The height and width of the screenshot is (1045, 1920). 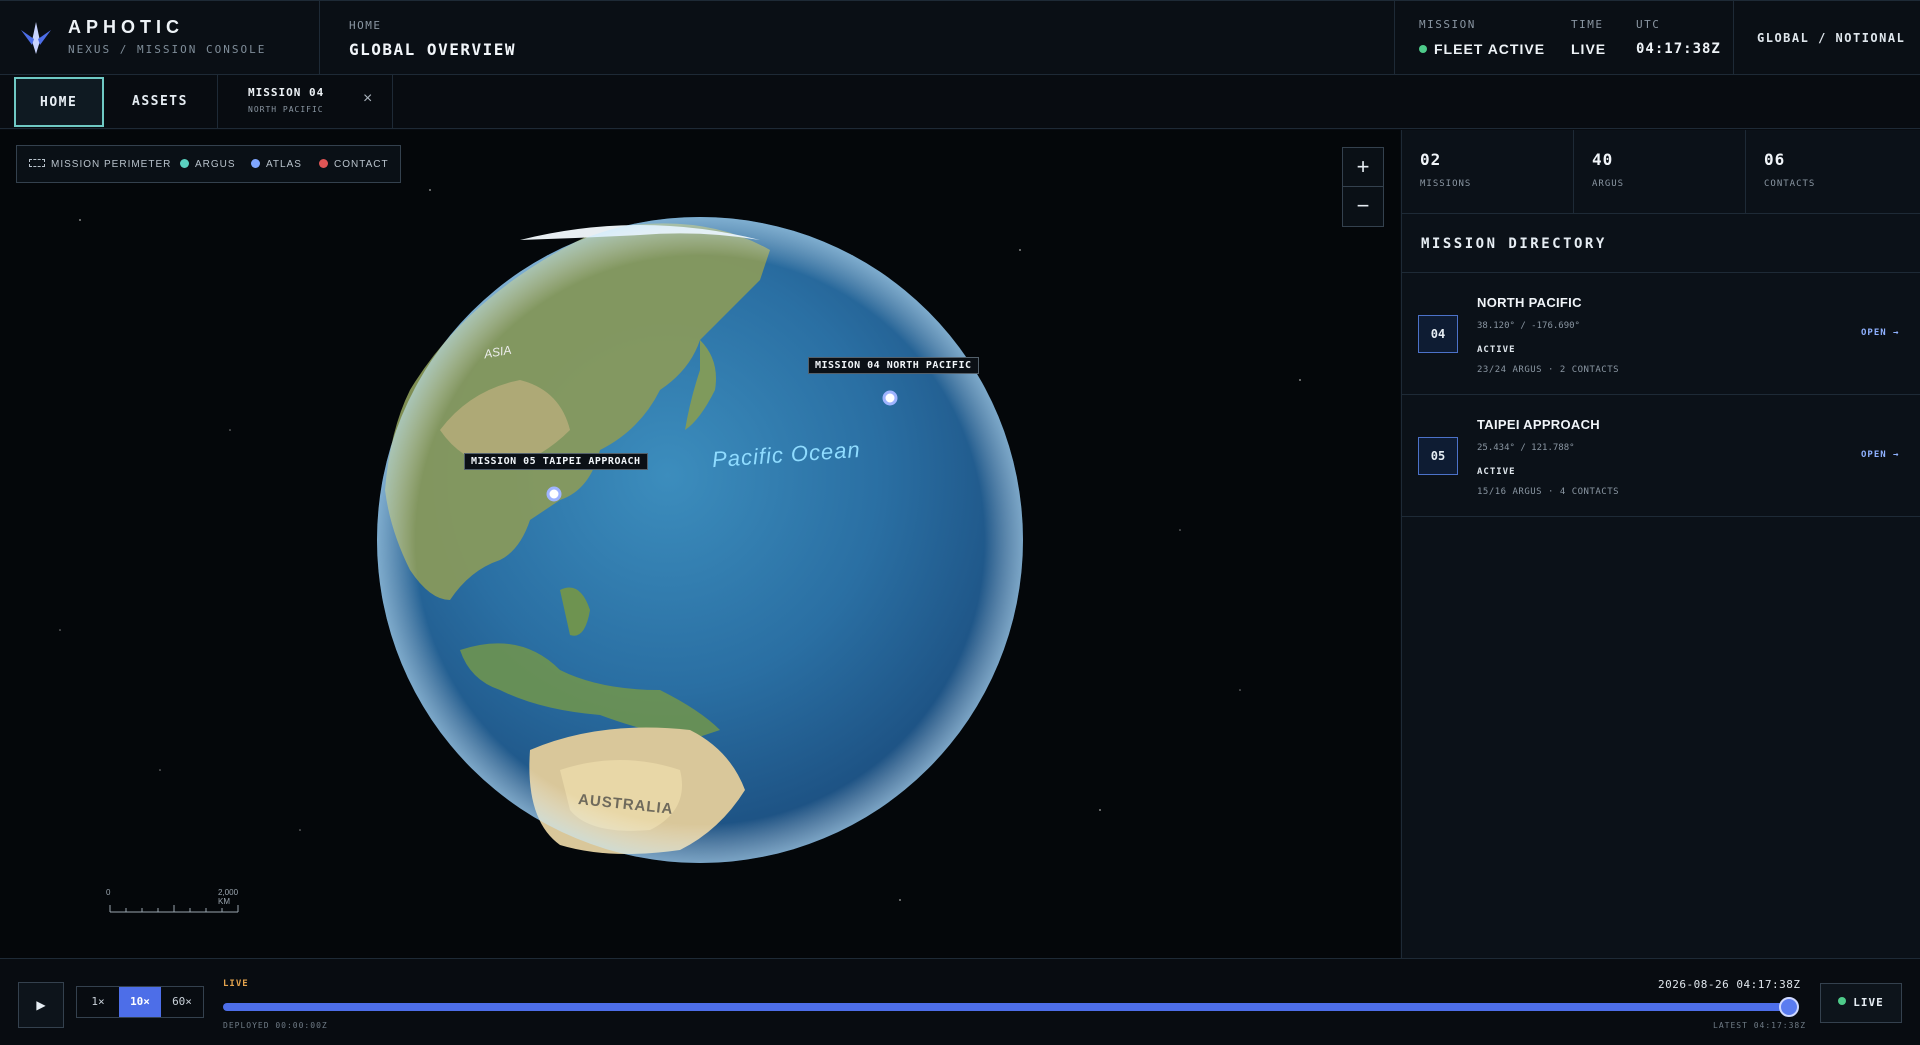 I want to click on timeline-track, so click(x=1006, y=1007).